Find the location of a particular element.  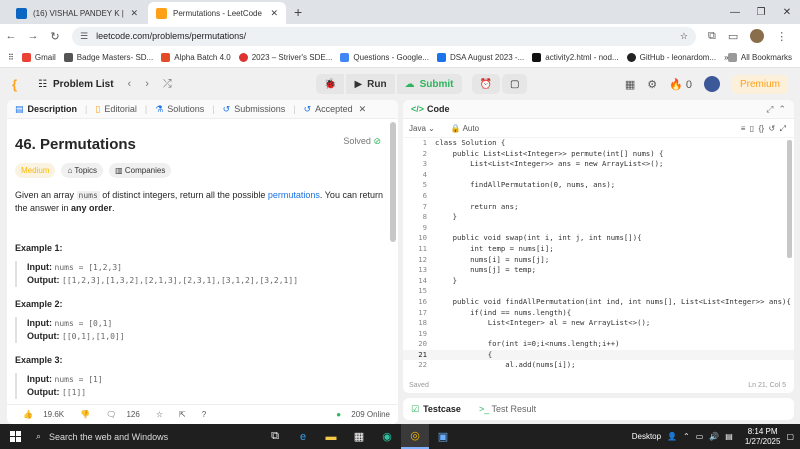

tab-editorial: ▯ Editorial is located at coordinates (115, 109).